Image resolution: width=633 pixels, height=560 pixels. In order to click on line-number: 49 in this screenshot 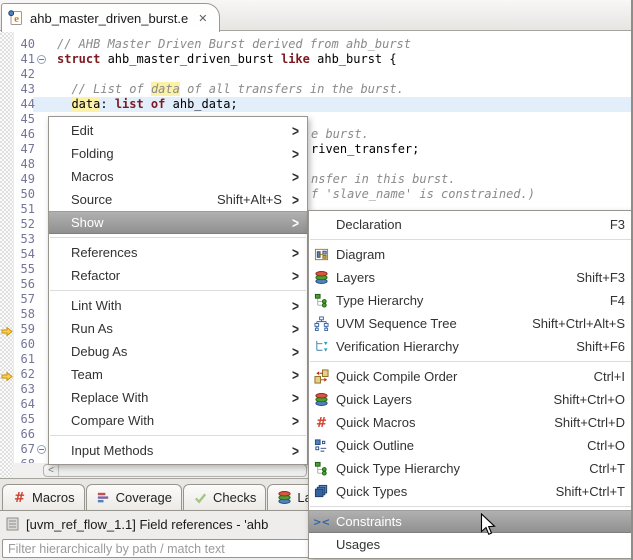, I will do `click(27, 179)`.